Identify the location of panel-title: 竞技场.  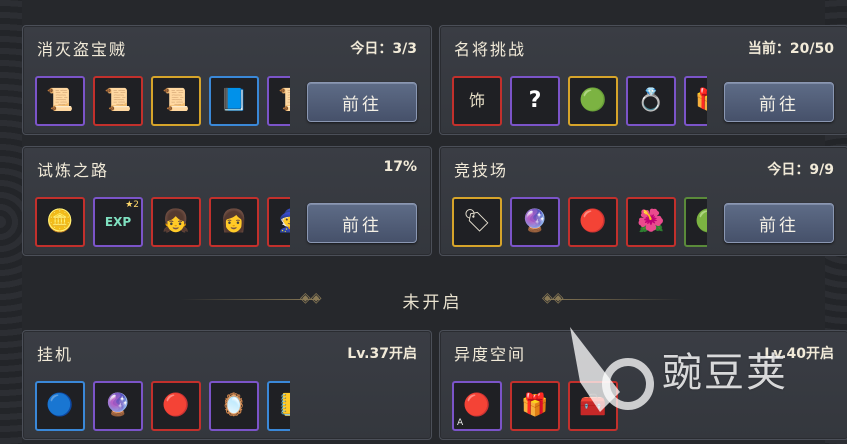
(481, 170).